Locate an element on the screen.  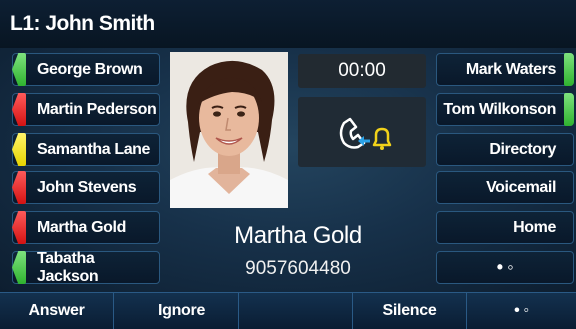
line-key-label: George Brown is located at coordinates (90, 69).